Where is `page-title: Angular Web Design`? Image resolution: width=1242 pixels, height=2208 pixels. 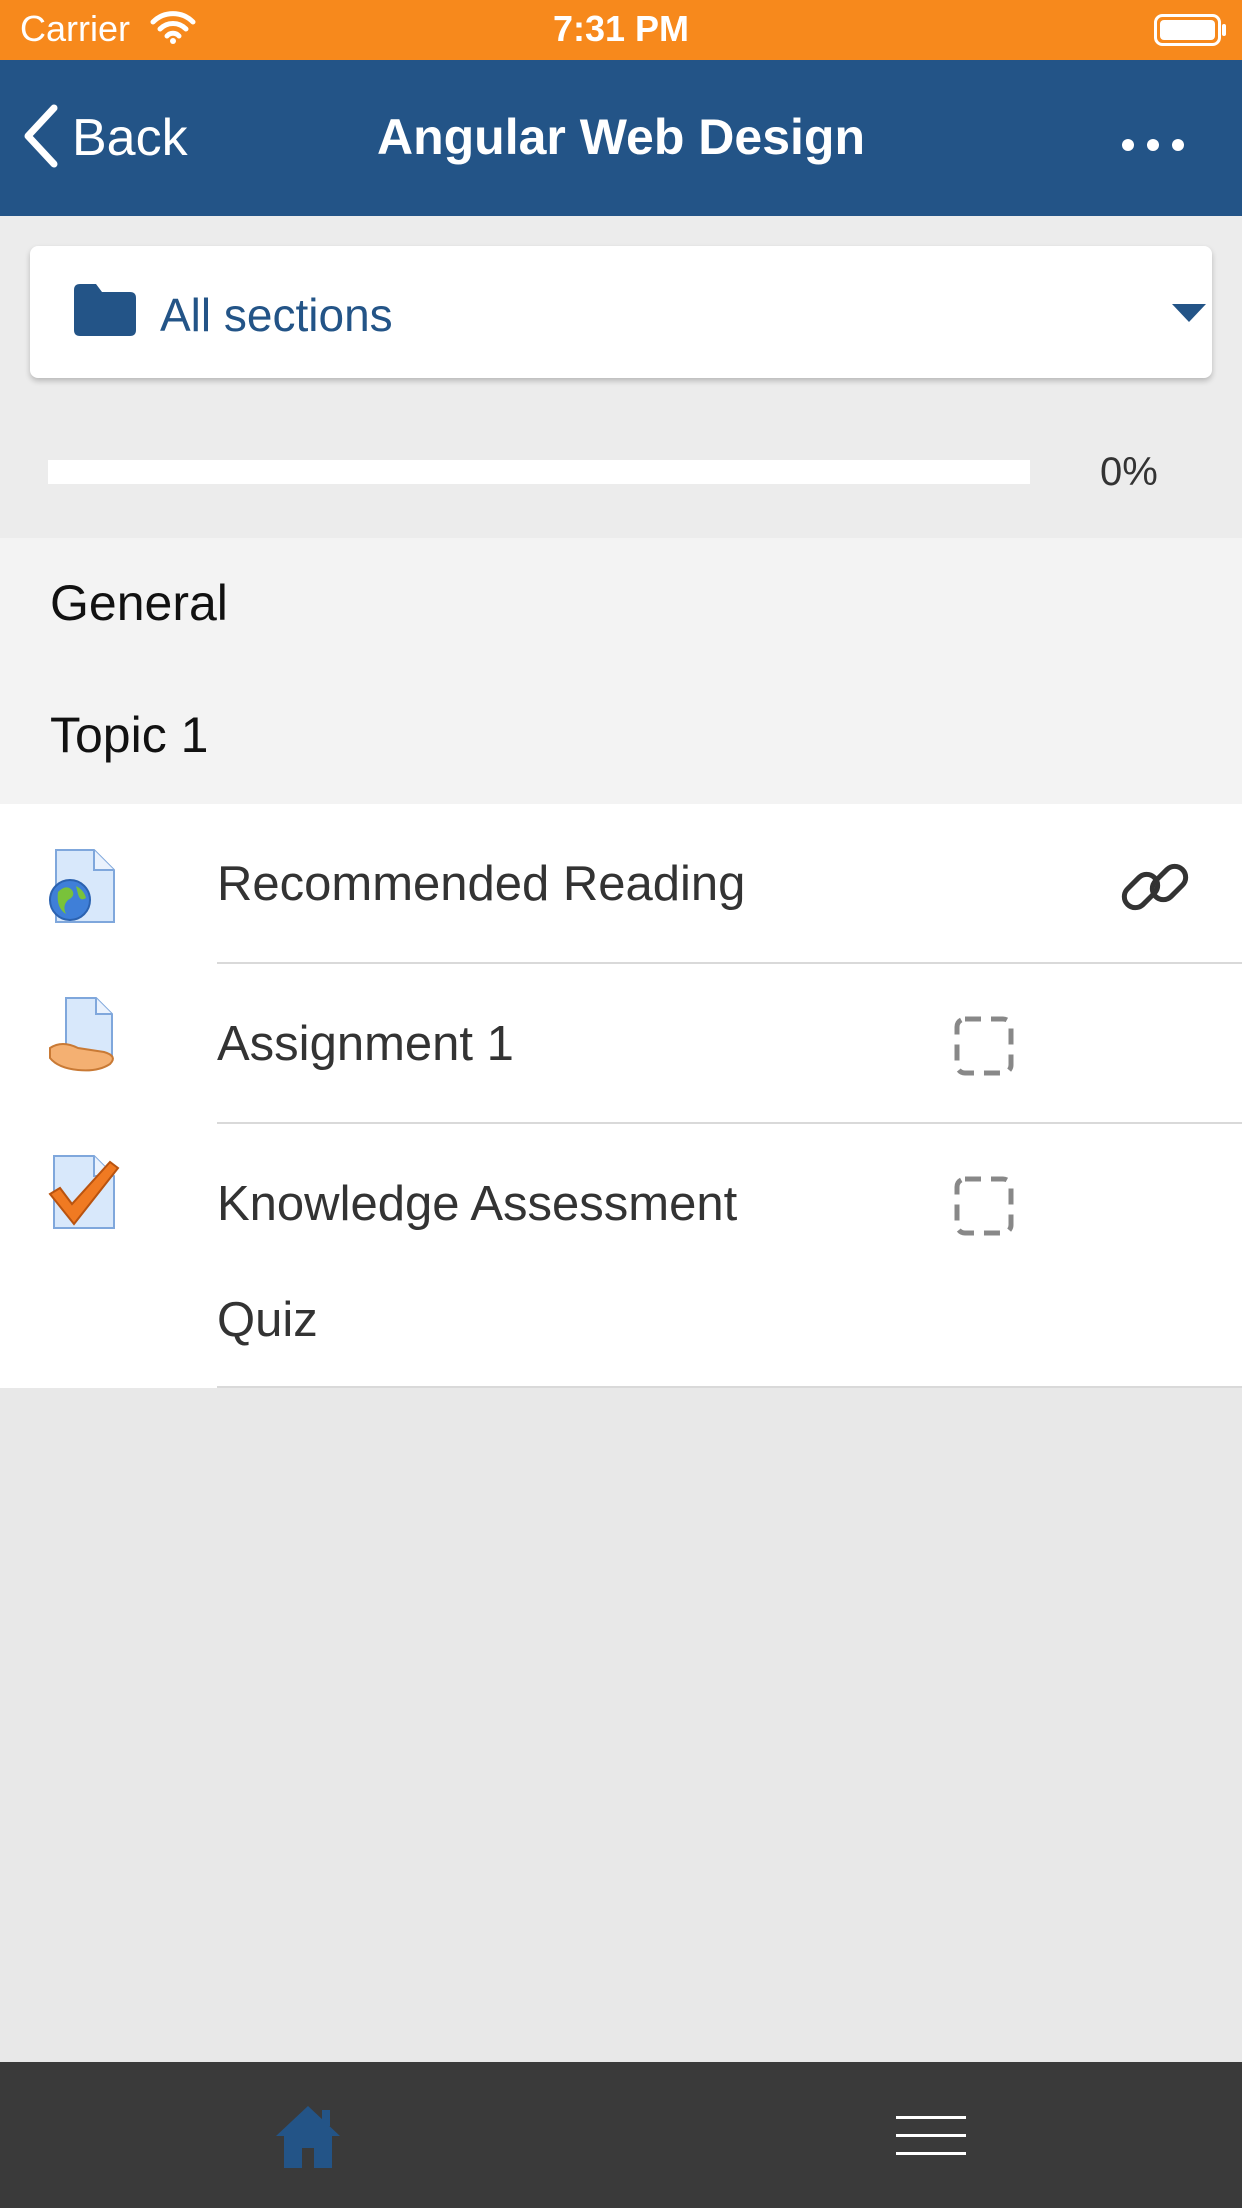 page-title: Angular Web Design is located at coordinates (620, 137).